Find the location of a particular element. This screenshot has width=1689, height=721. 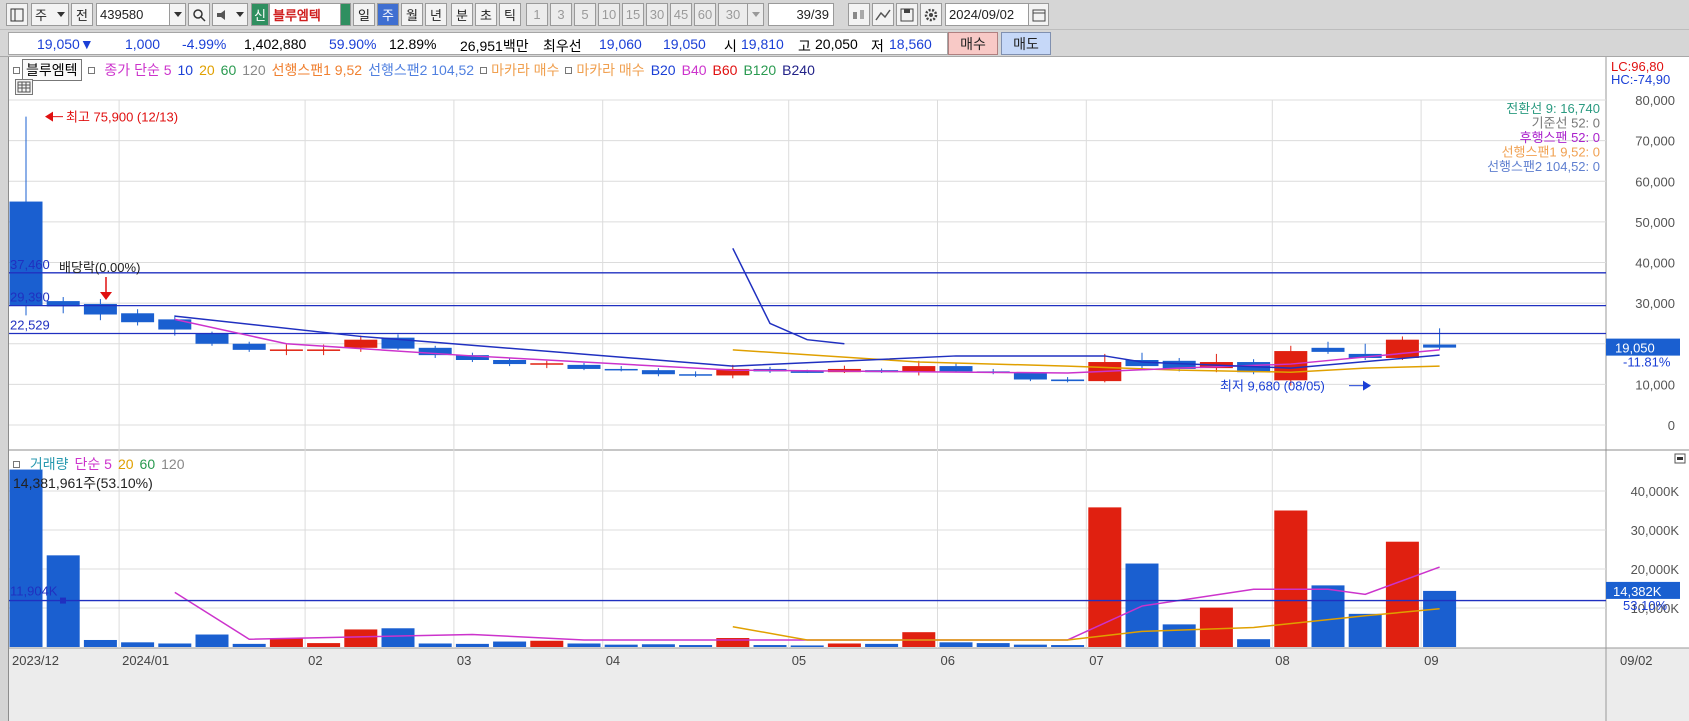

tool-icon is located at coordinates (883, 14).